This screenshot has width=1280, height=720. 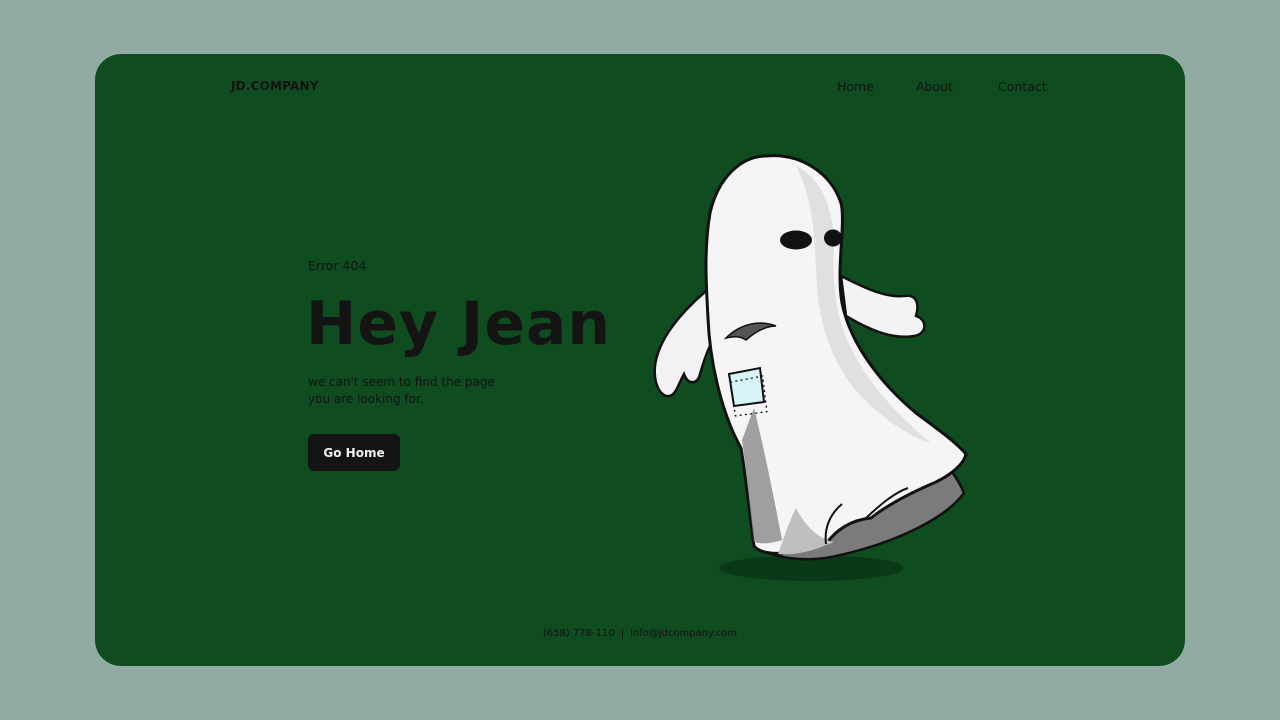 What do you see at coordinates (934, 86) in the screenshot?
I see `nav-about-link: About` at bounding box center [934, 86].